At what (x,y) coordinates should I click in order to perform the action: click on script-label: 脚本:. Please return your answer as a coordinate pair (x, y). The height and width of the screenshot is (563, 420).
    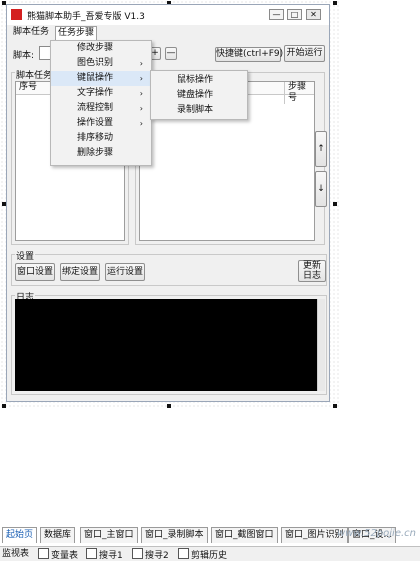
    Looking at the image, I should click on (24, 56).